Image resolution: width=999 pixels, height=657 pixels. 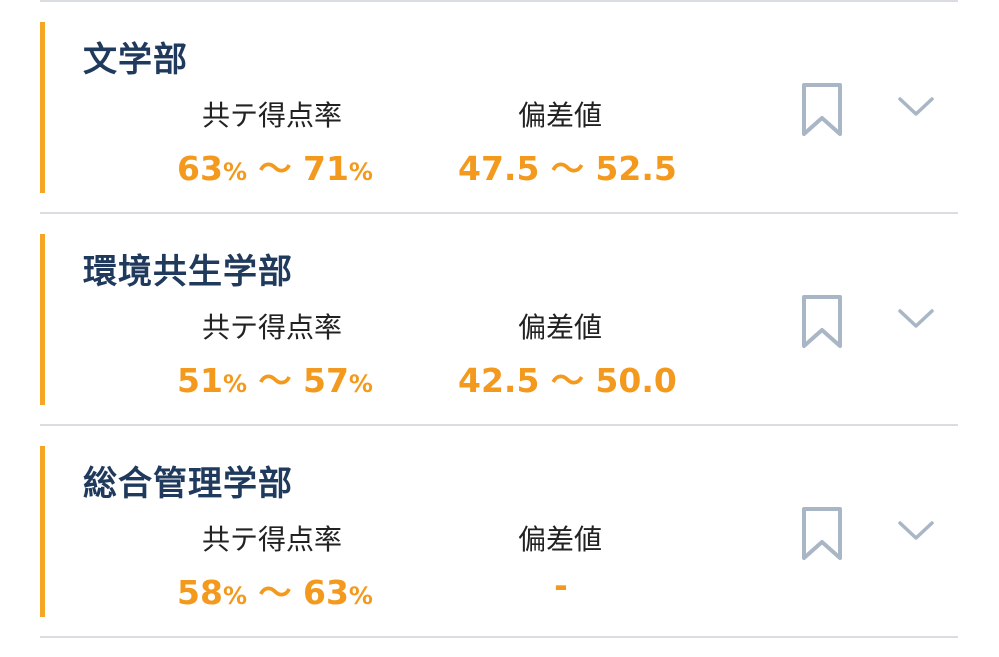 What do you see at coordinates (188, 272) in the screenshot?
I see `faculty-name: 環境共生学部` at bounding box center [188, 272].